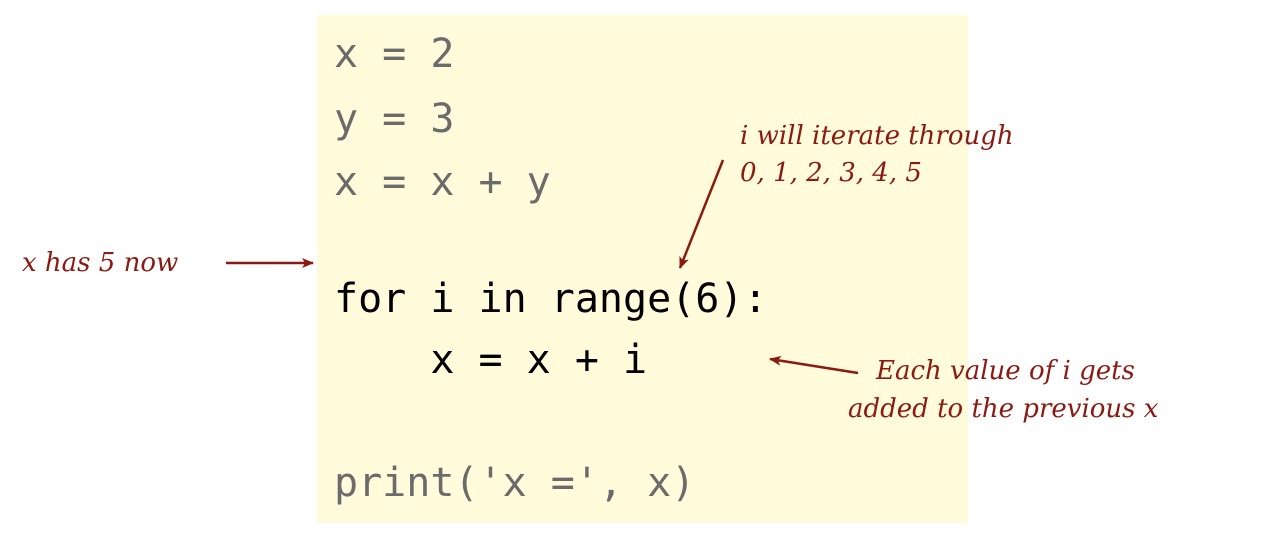  I want to click on arrow-to-loop-body, so click(814, 365).